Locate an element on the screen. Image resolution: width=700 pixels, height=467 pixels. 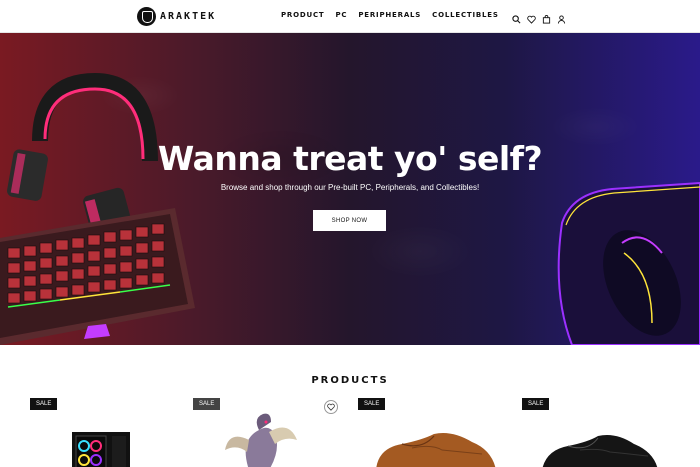
brand-logo: ARAKTEK is located at coordinates (176, 16).